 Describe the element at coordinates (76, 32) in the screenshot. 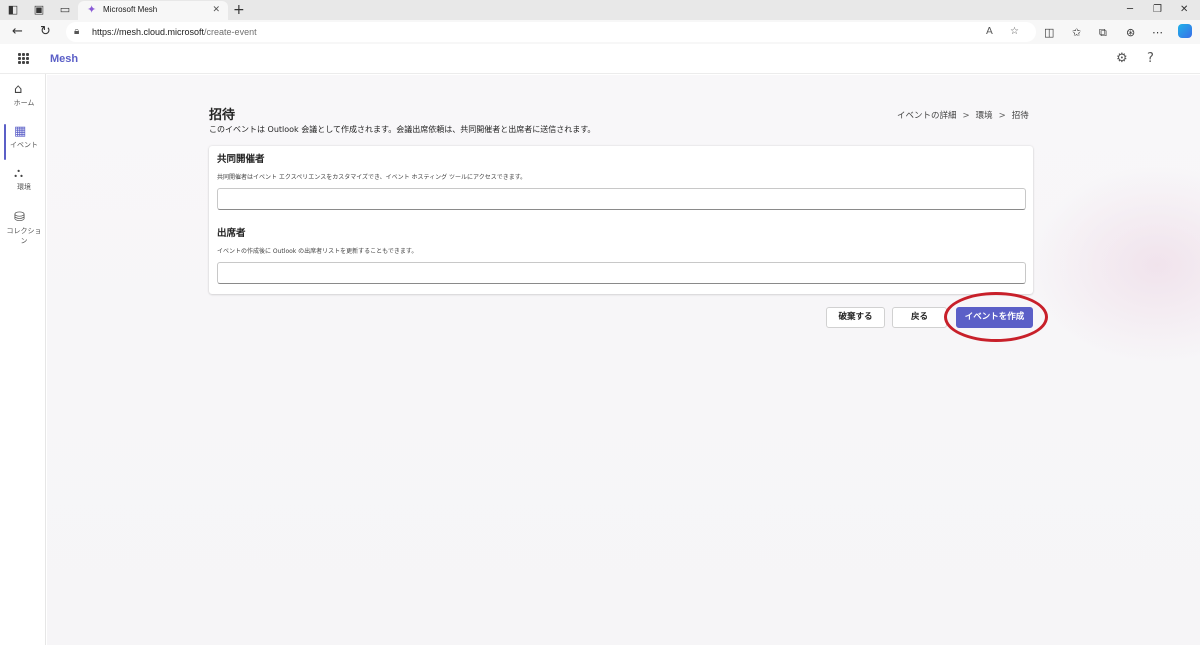

I see `lock-icon: 🔒︎` at that location.